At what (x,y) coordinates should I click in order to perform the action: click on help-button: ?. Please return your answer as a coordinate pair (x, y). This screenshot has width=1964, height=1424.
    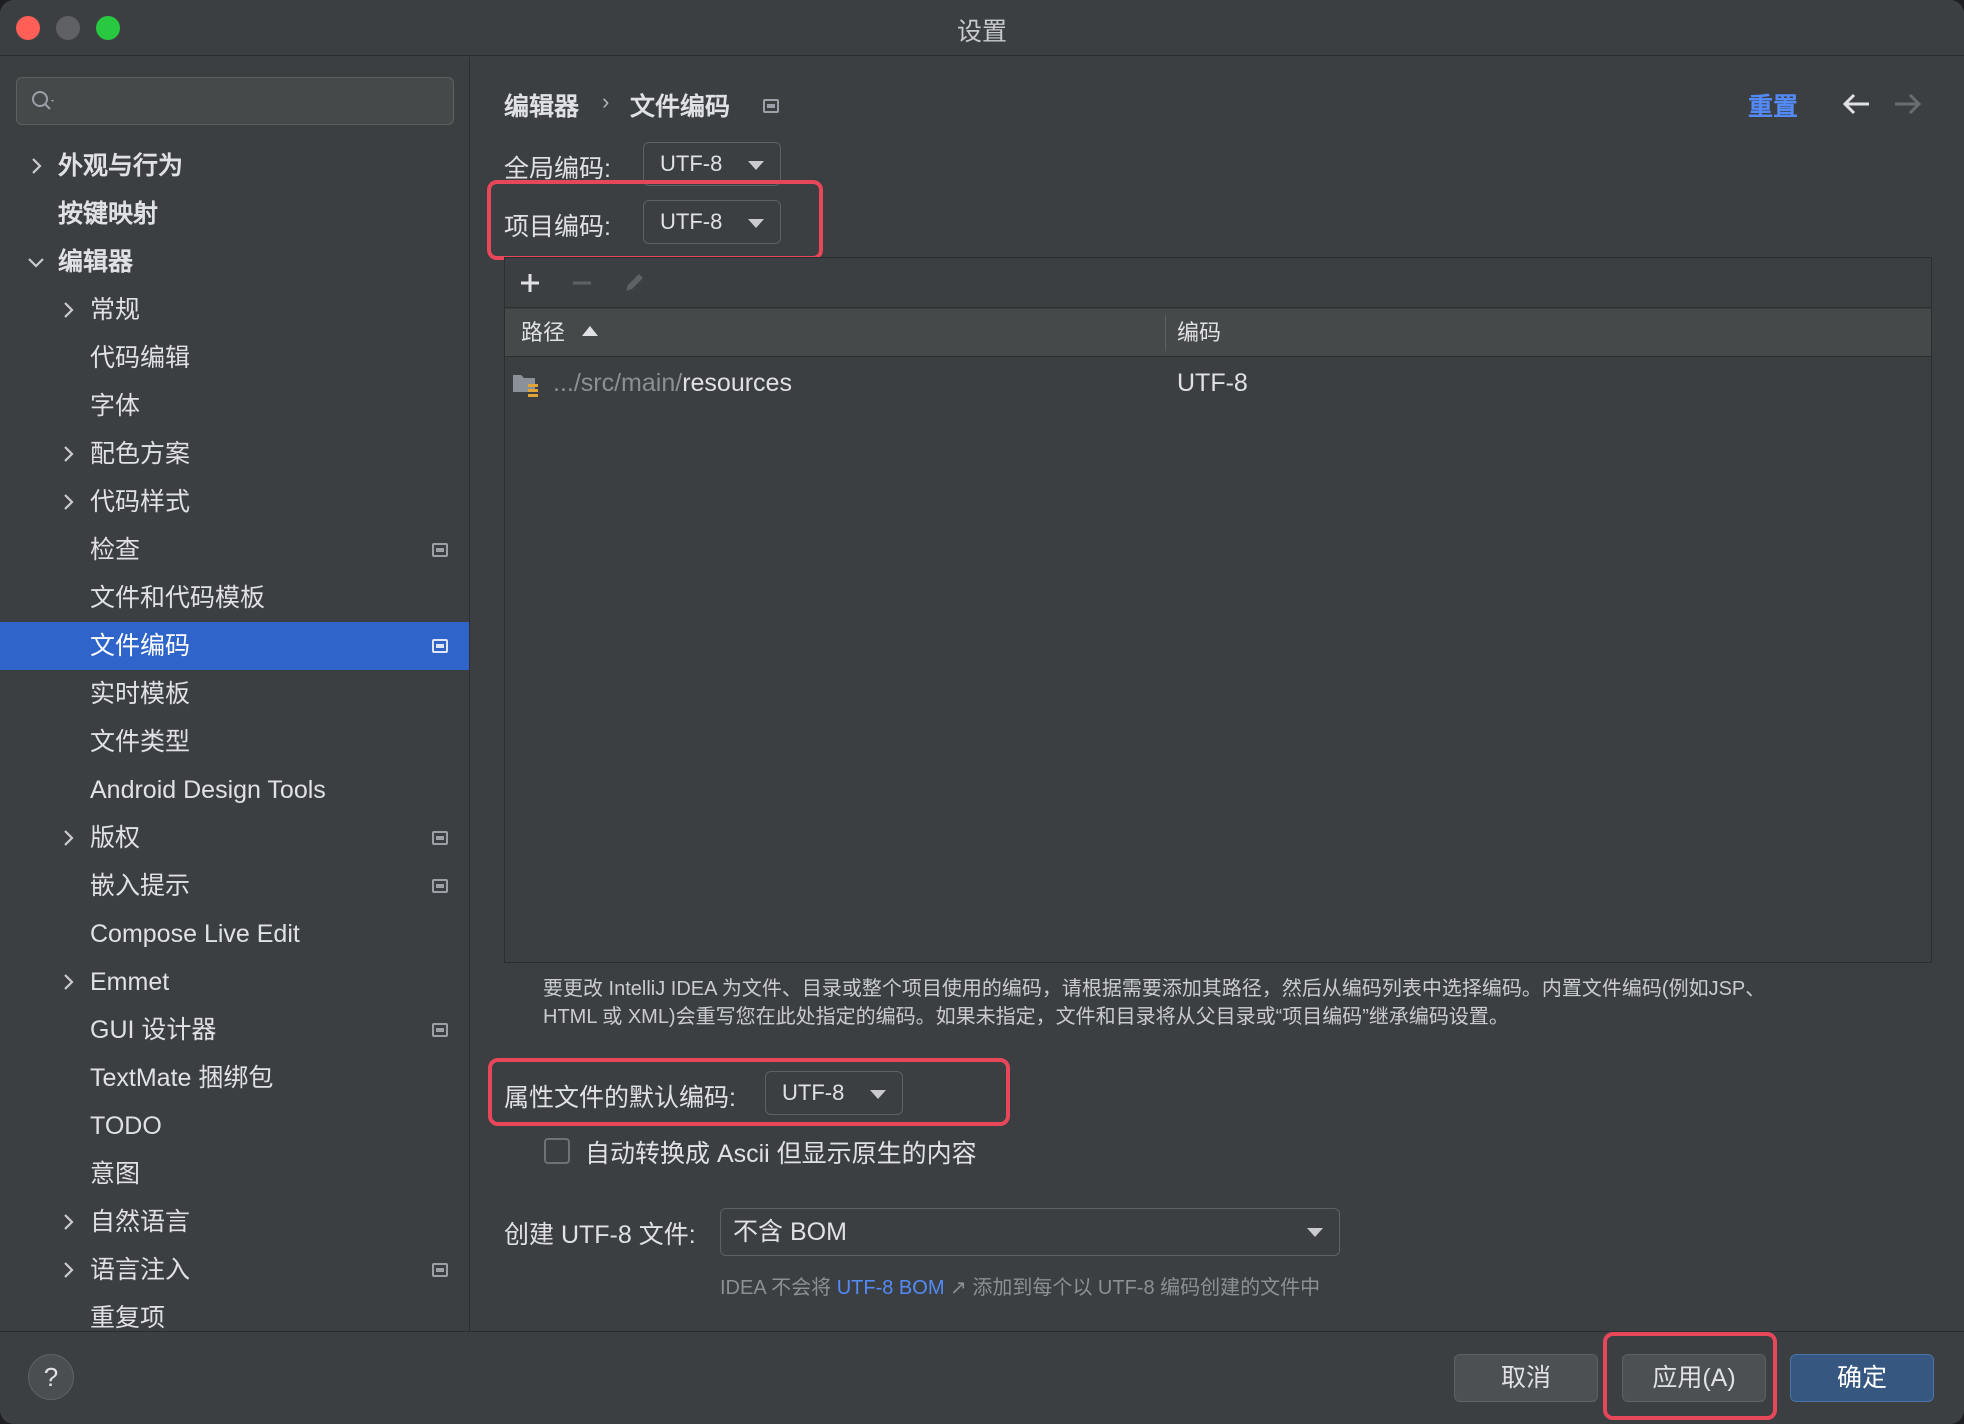
    Looking at the image, I should click on (51, 1377).